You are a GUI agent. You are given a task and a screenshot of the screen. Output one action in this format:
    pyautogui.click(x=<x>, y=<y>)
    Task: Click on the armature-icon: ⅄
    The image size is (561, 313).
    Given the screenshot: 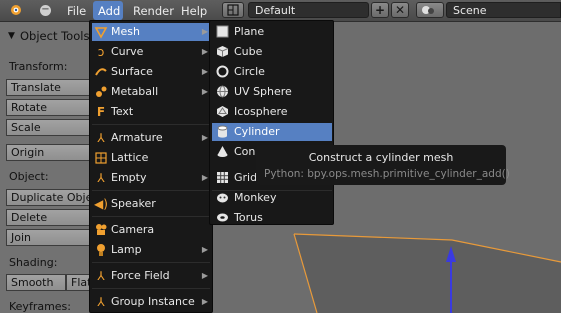 What is the action you would take?
    pyautogui.click(x=101, y=138)
    